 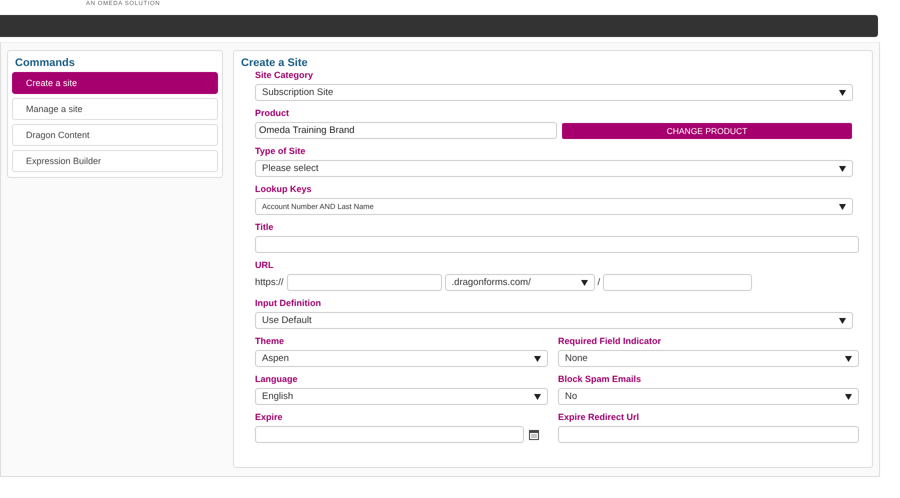 I want to click on field-label: Product, so click(x=272, y=113).